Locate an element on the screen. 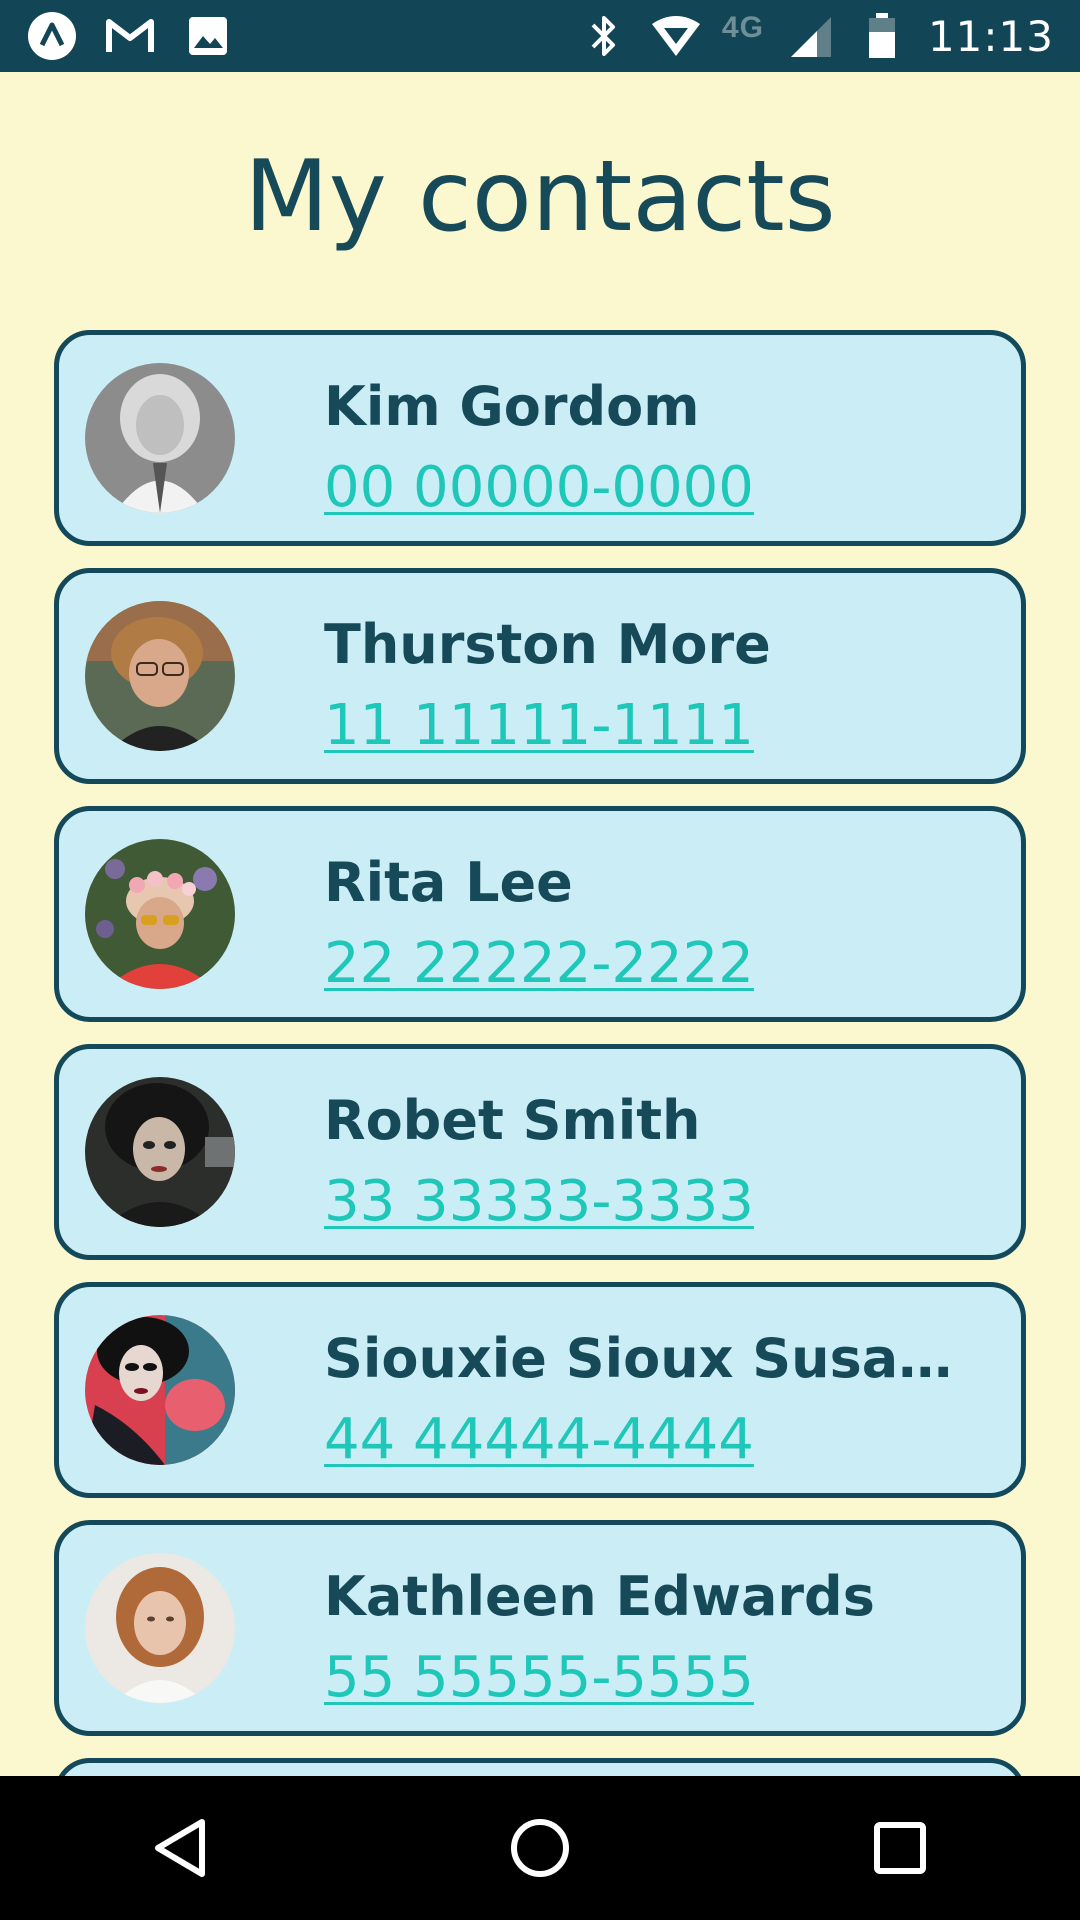  contact-card: Kim Gordom 00 00000-0000 is located at coordinates (540, 438).